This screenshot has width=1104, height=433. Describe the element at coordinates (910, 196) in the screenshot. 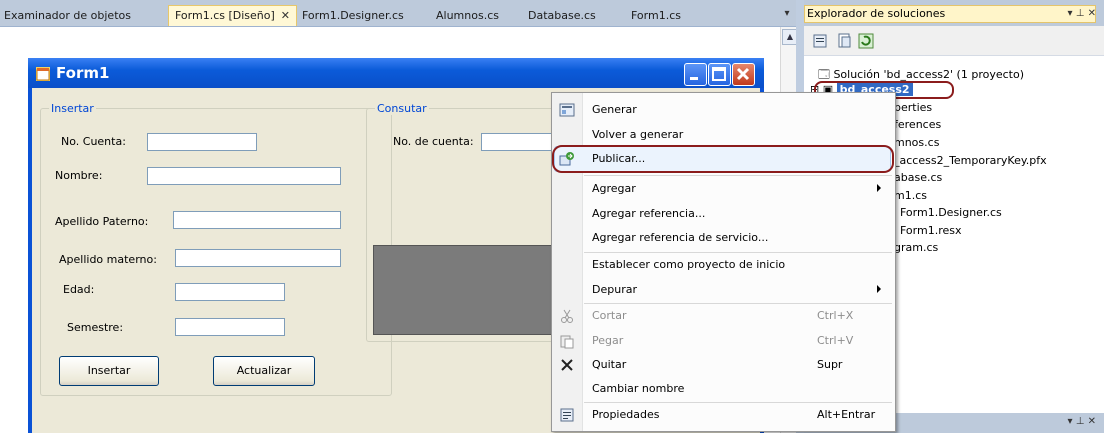

I see `tree-item: m1.cs` at that location.